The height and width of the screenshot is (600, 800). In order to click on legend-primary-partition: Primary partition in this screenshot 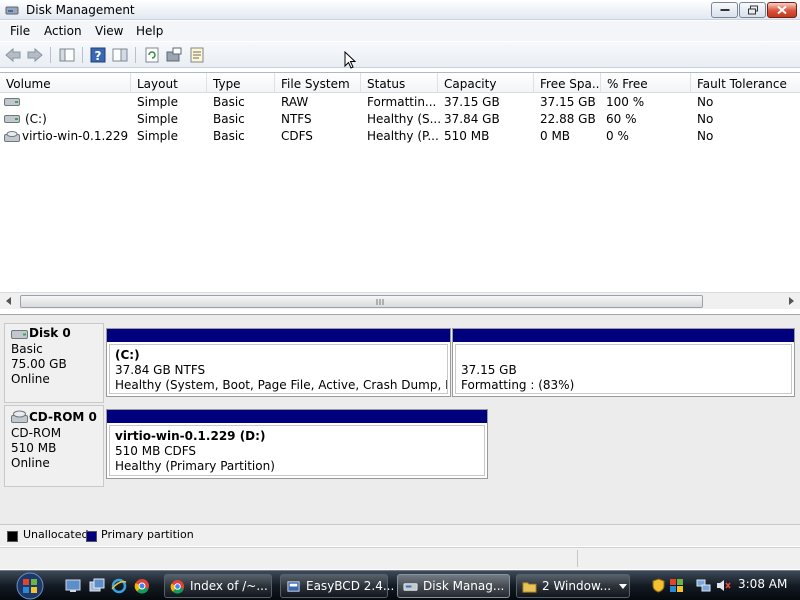, I will do `click(147, 534)`.